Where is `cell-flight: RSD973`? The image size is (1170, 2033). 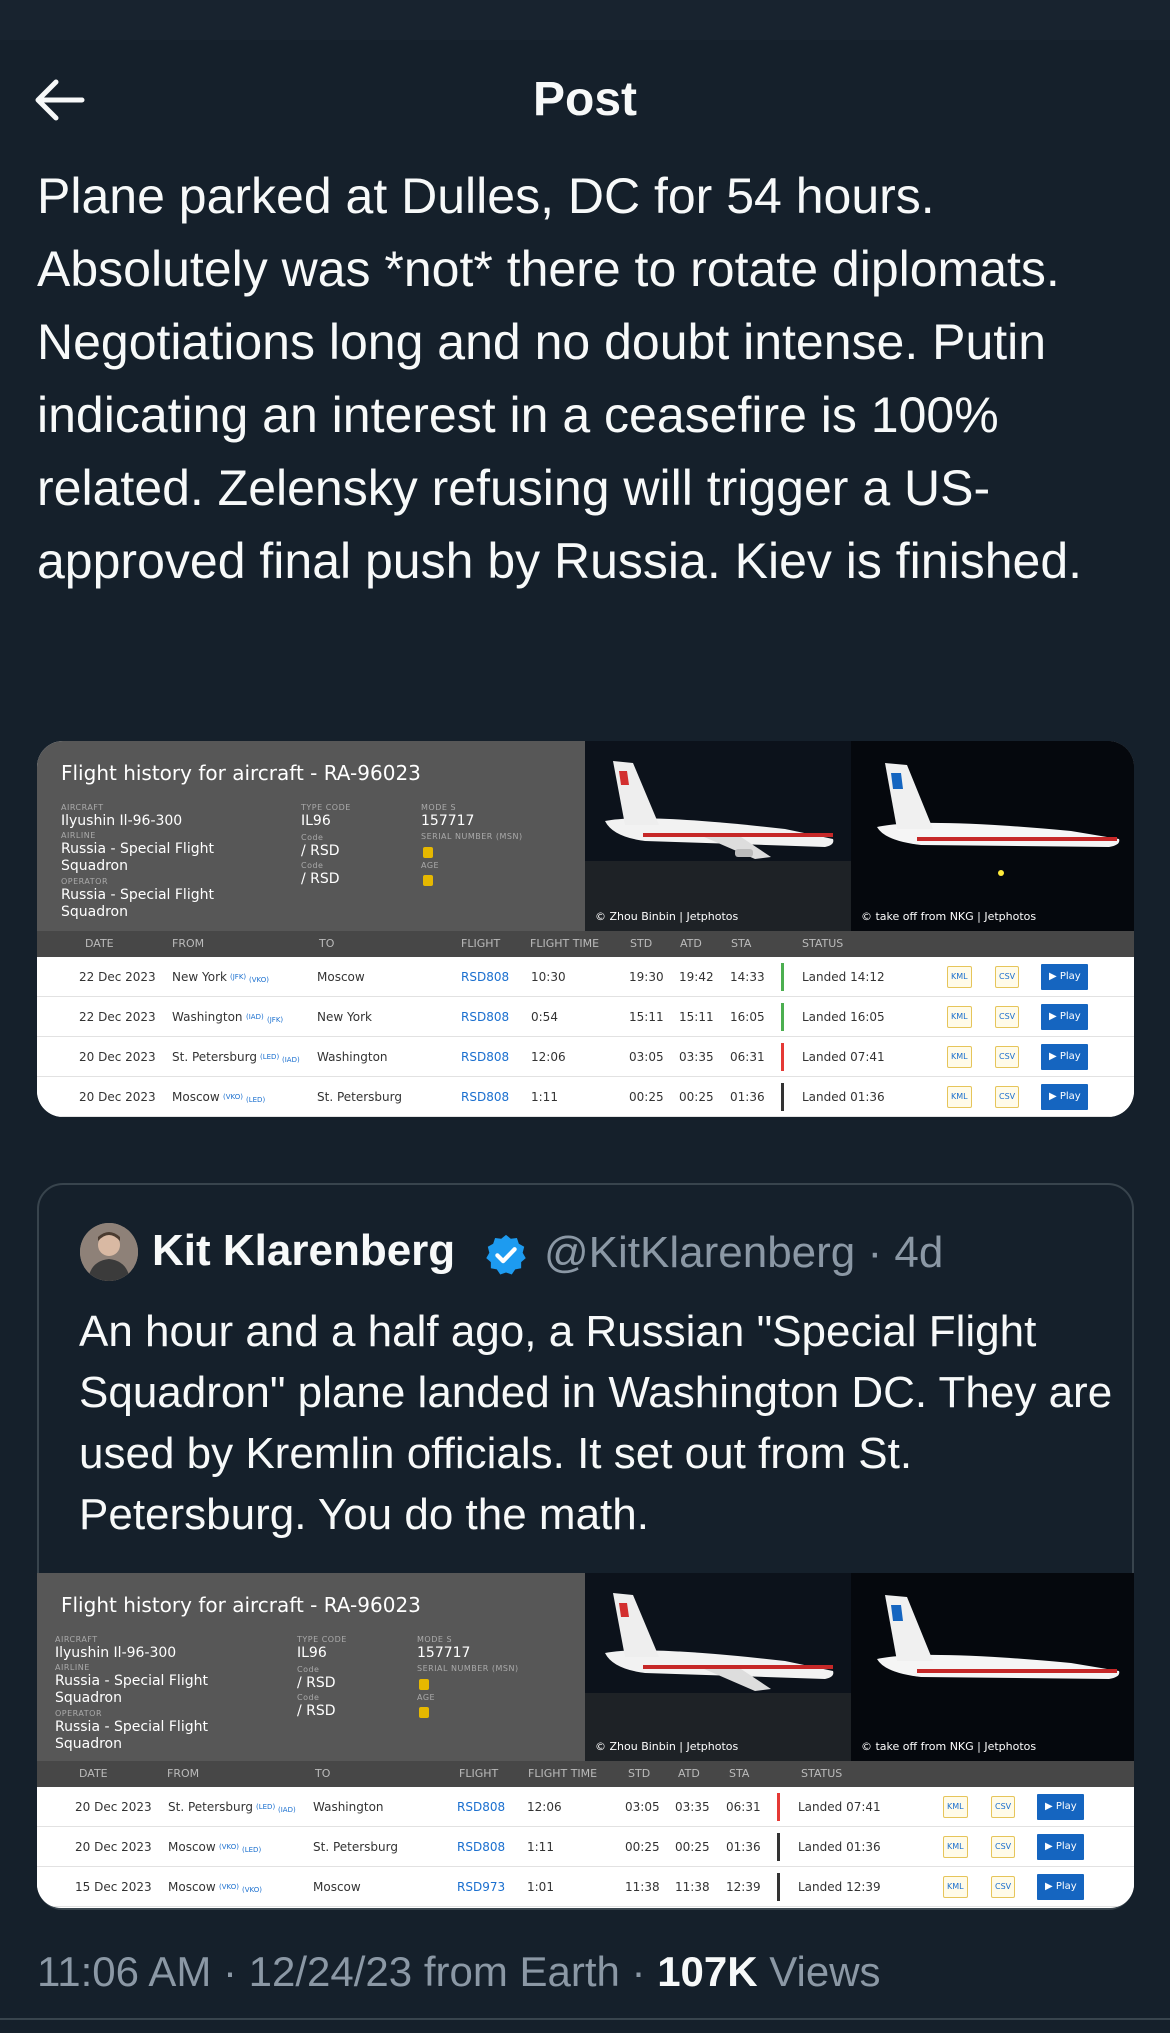 cell-flight: RSD973 is located at coordinates (481, 1887).